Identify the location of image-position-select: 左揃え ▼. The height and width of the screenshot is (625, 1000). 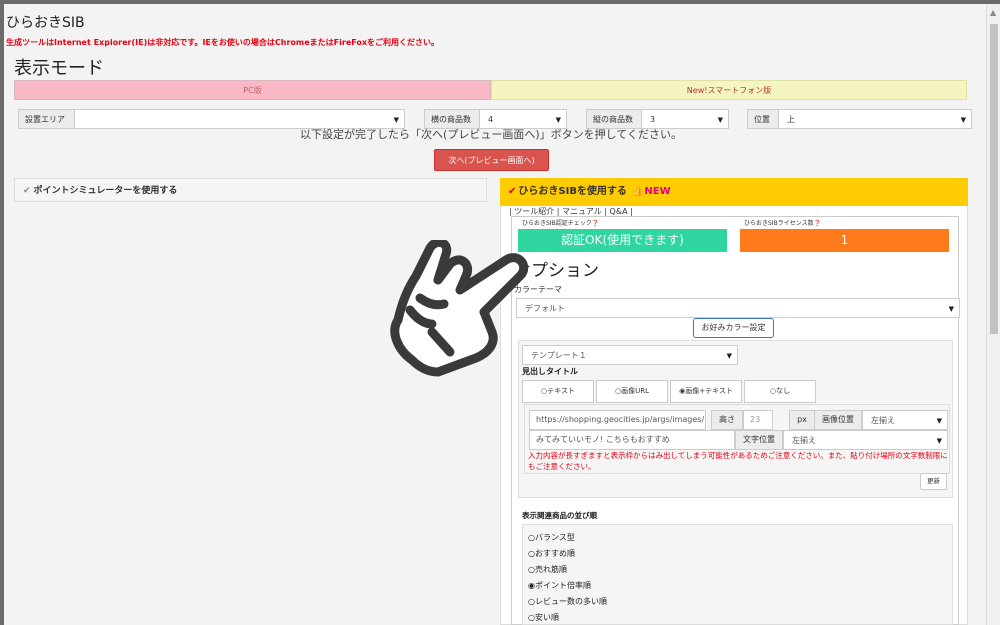
(905, 420).